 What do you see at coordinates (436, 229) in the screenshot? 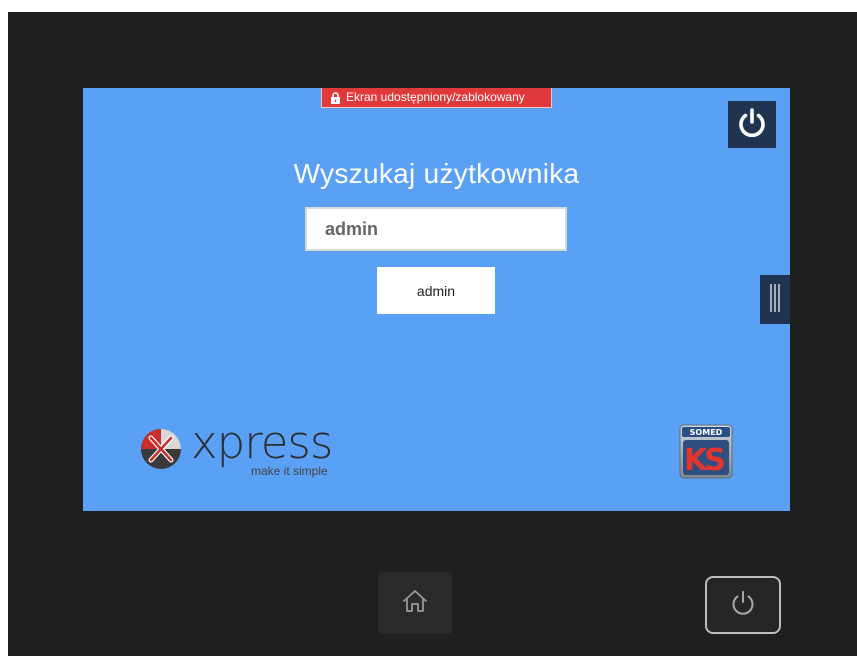
I see `user-search-input` at bounding box center [436, 229].